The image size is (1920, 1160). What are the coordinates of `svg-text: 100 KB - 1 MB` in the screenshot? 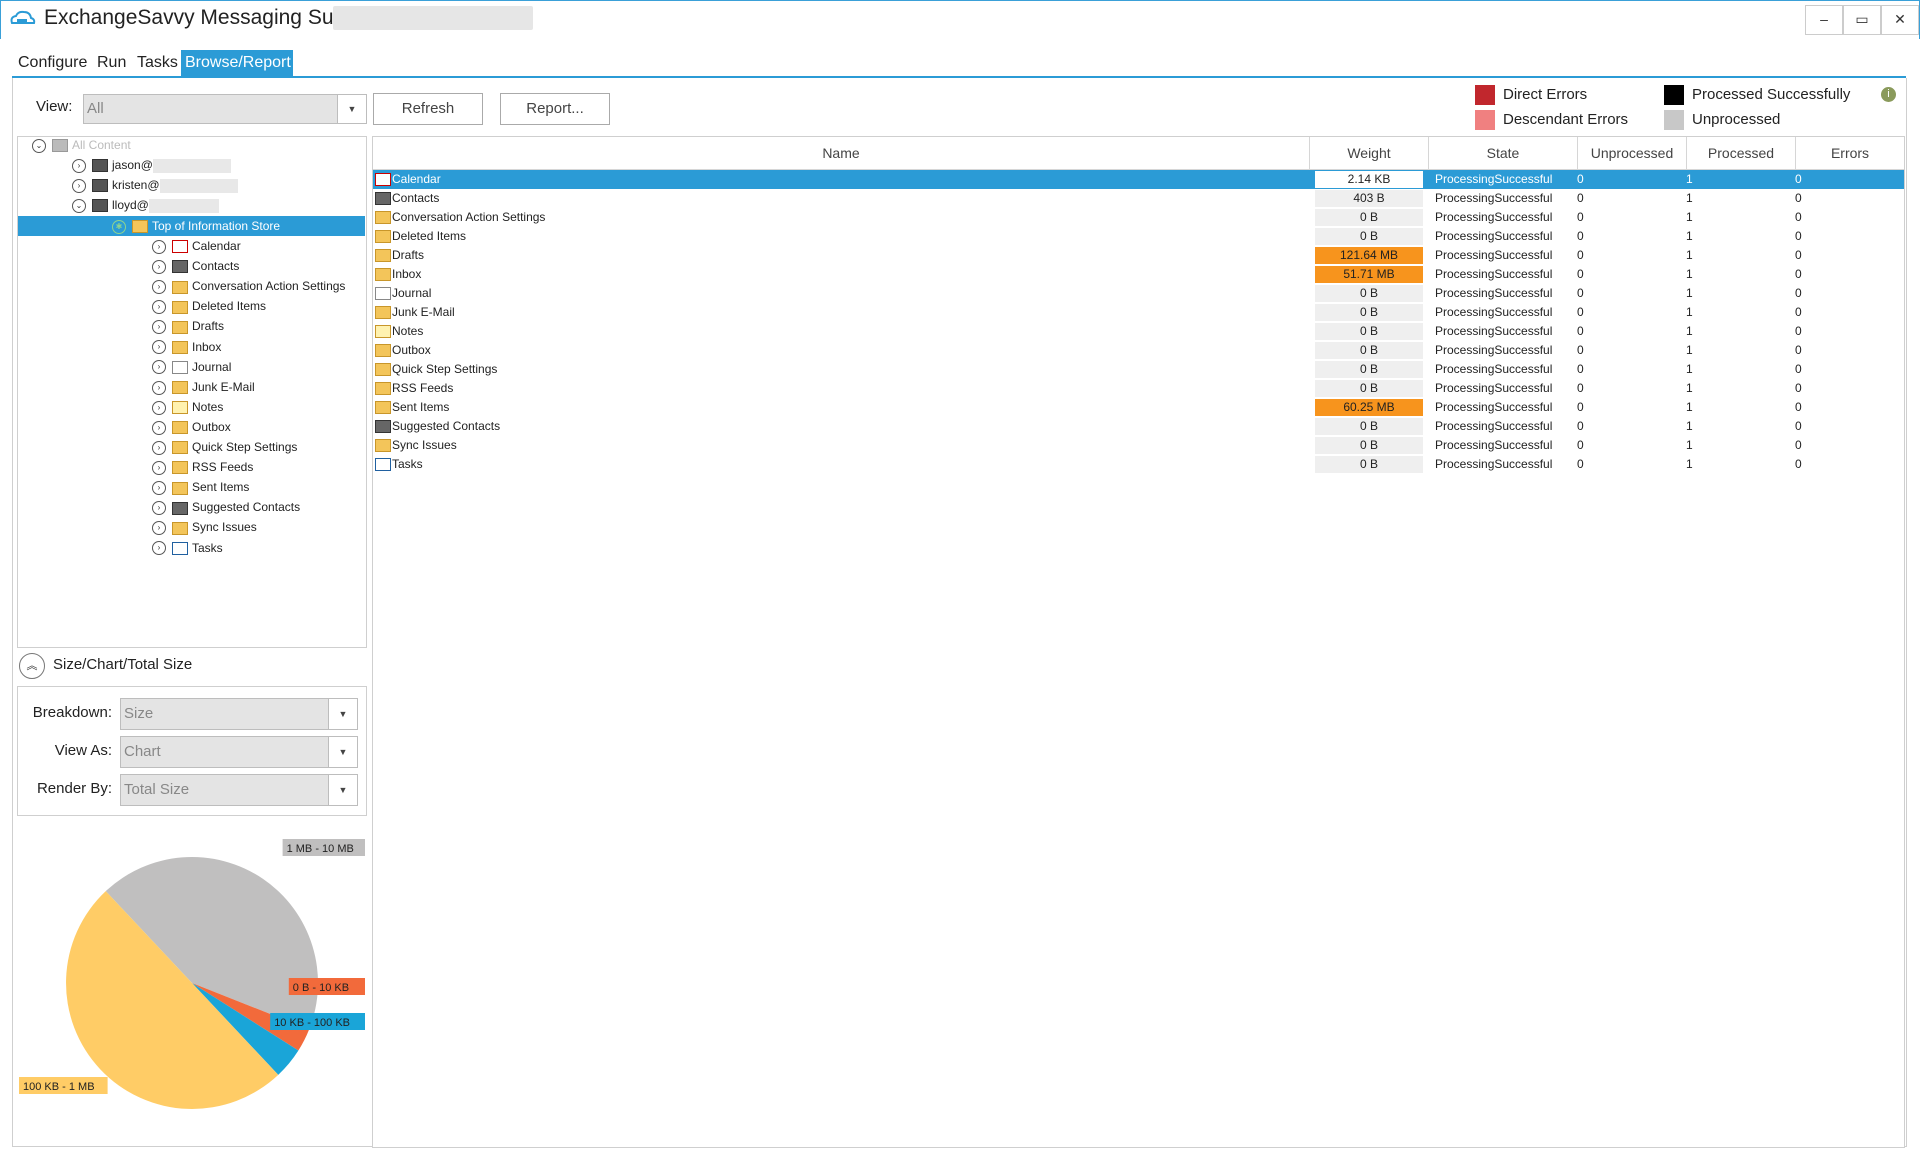 It's located at (59, 1087).